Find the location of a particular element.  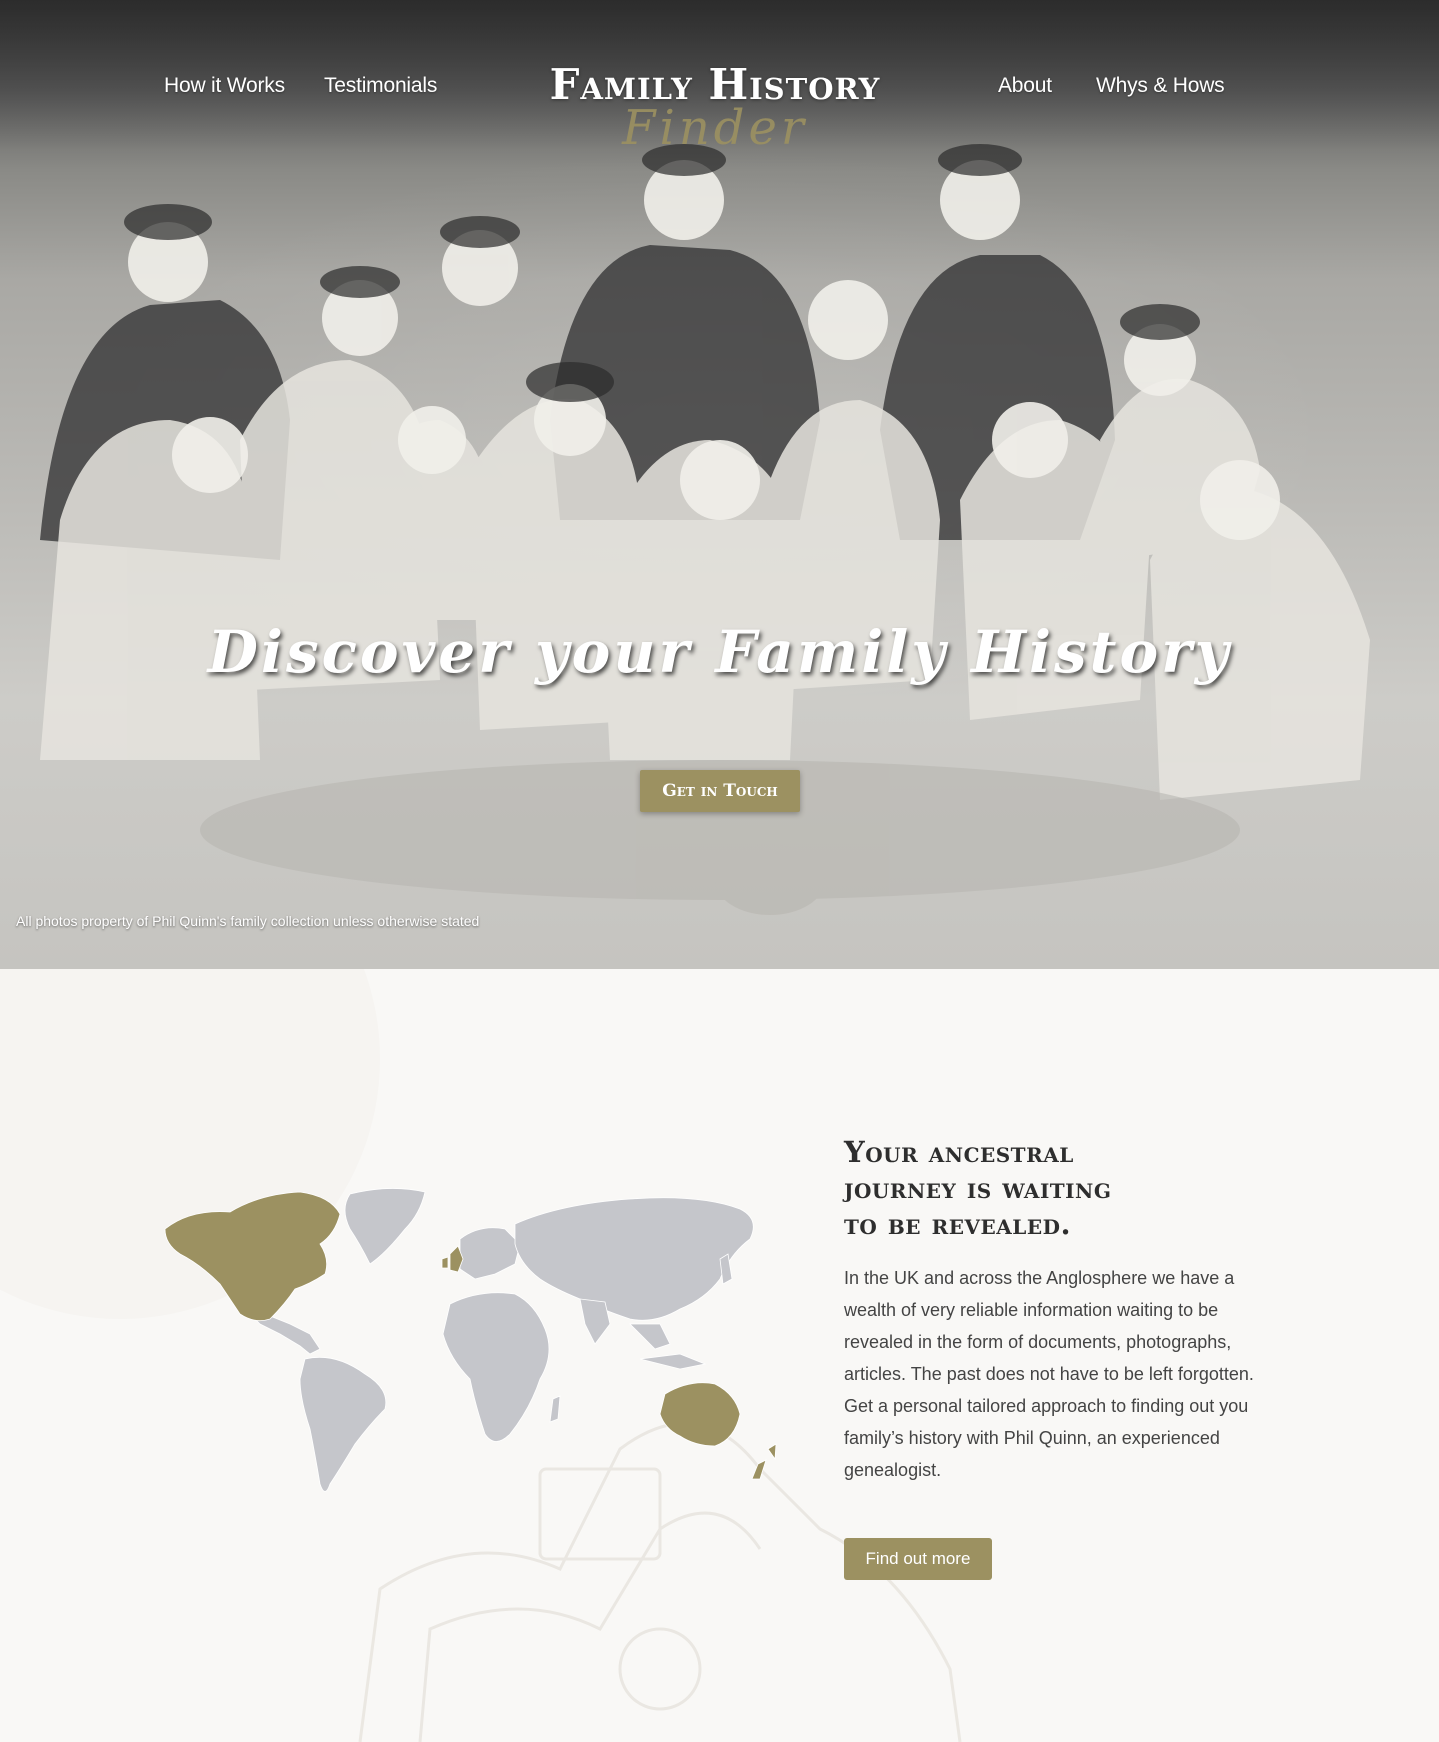

get-in-touch-button: Get in Touch is located at coordinates (720, 791).